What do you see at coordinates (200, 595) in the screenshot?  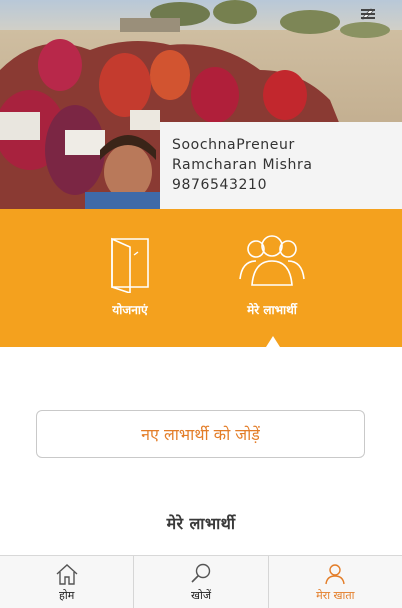 I see `nav-search-label: खोजें` at bounding box center [200, 595].